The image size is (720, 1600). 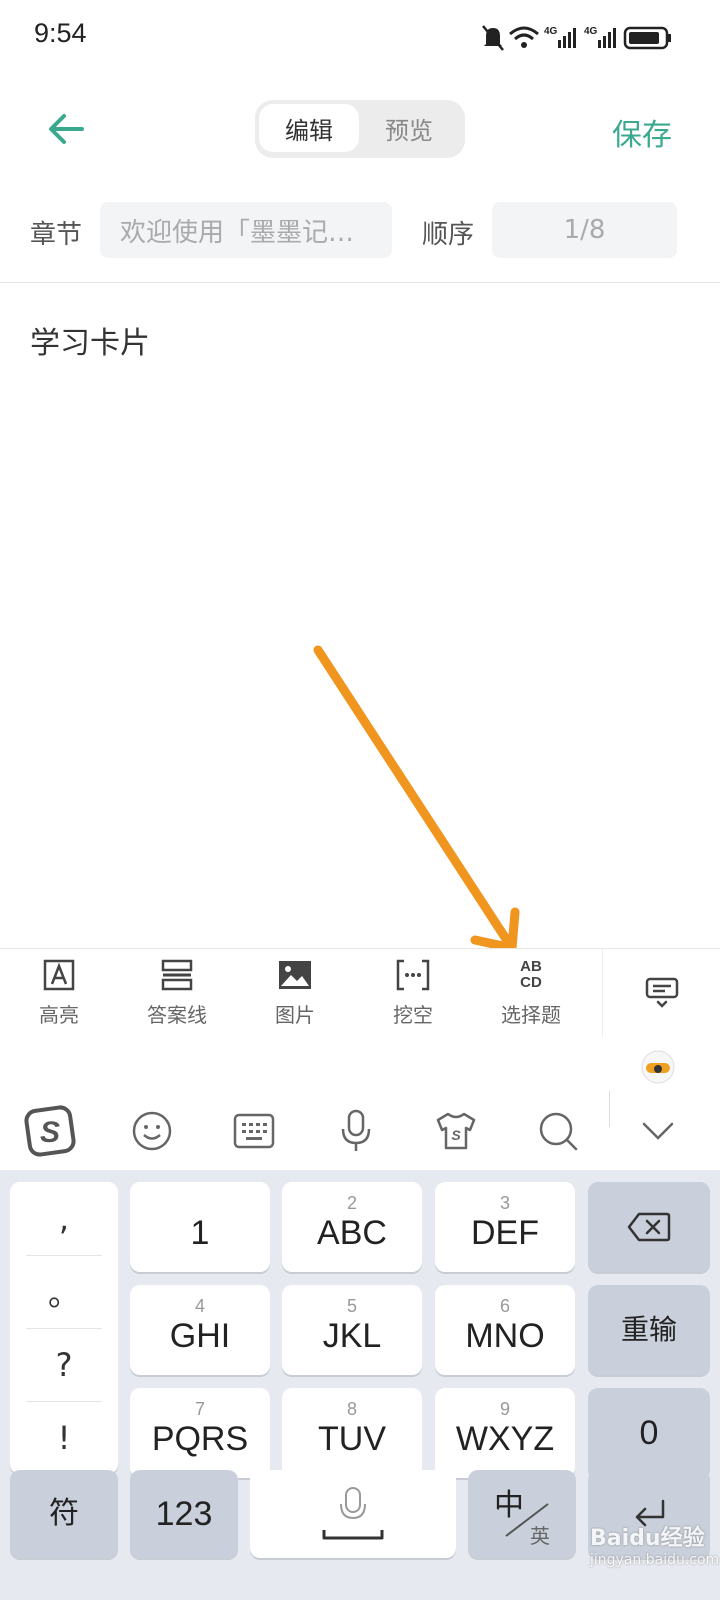 I want to click on order-label: 顺序, so click(x=448, y=235).